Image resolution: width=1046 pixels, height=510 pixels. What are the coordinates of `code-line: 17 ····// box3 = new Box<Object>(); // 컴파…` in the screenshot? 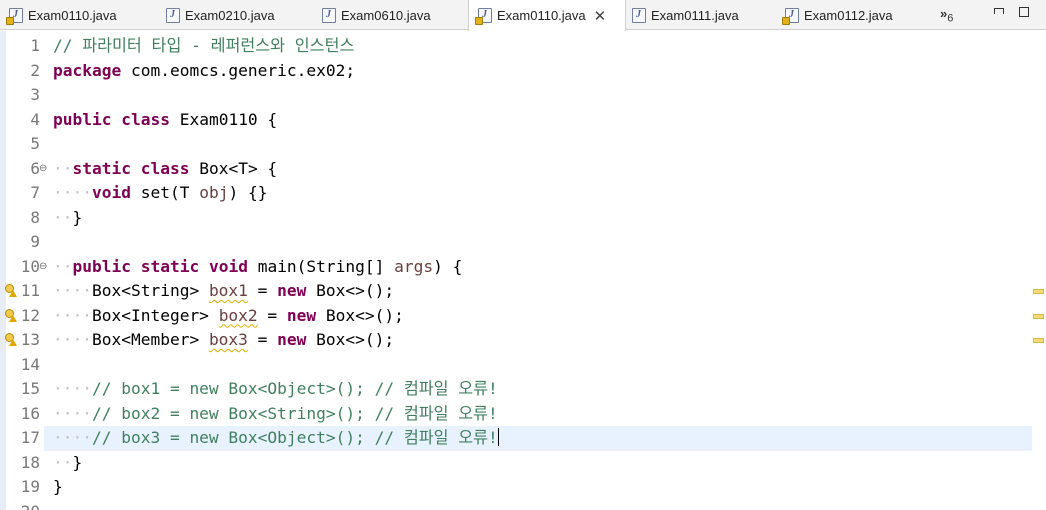 It's located at (523, 438).